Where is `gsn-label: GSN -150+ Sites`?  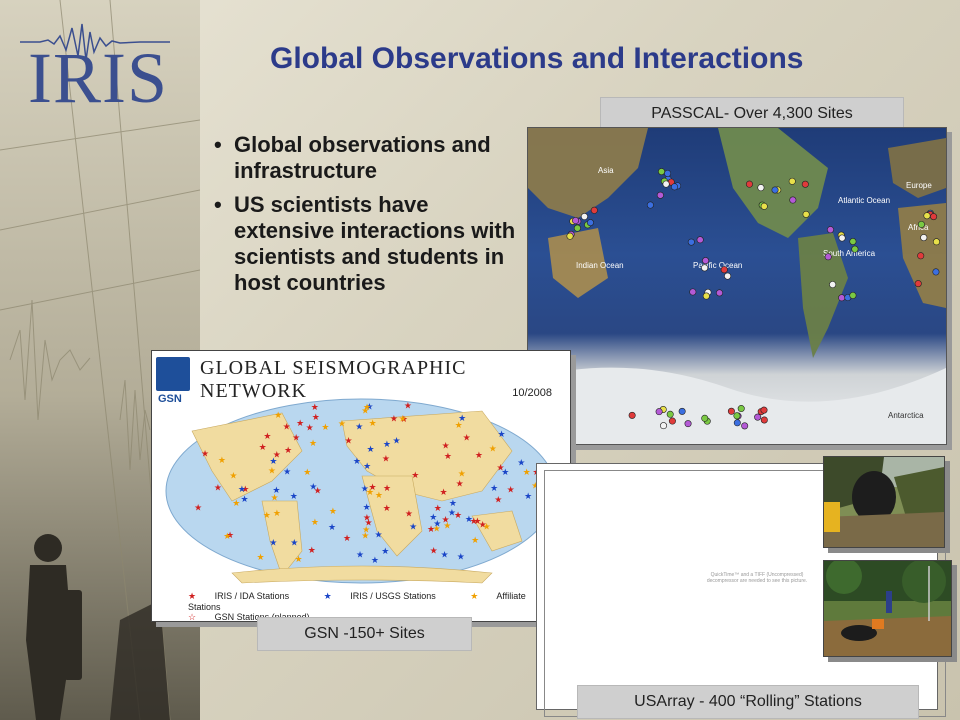
gsn-label: GSN -150+ Sites is located at coordinates (364, 634).